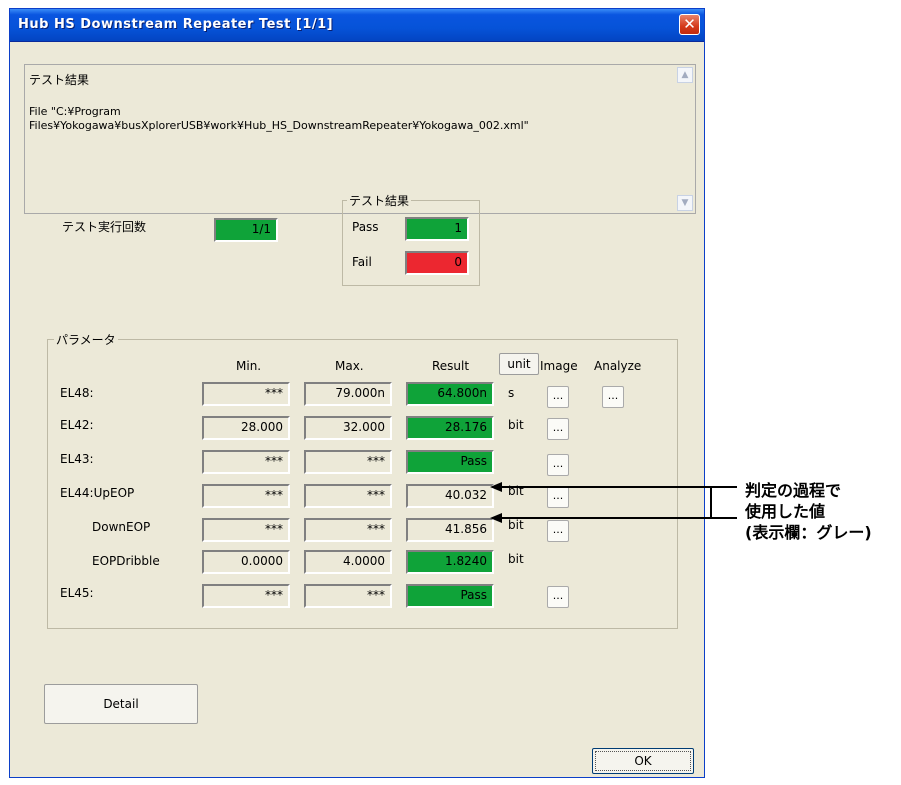 The width and height of the screenshot is (901, 785). I want to click on annotation-text: 判定の過程で 使用した値 (表示欄：グレー), so click(808, 511).